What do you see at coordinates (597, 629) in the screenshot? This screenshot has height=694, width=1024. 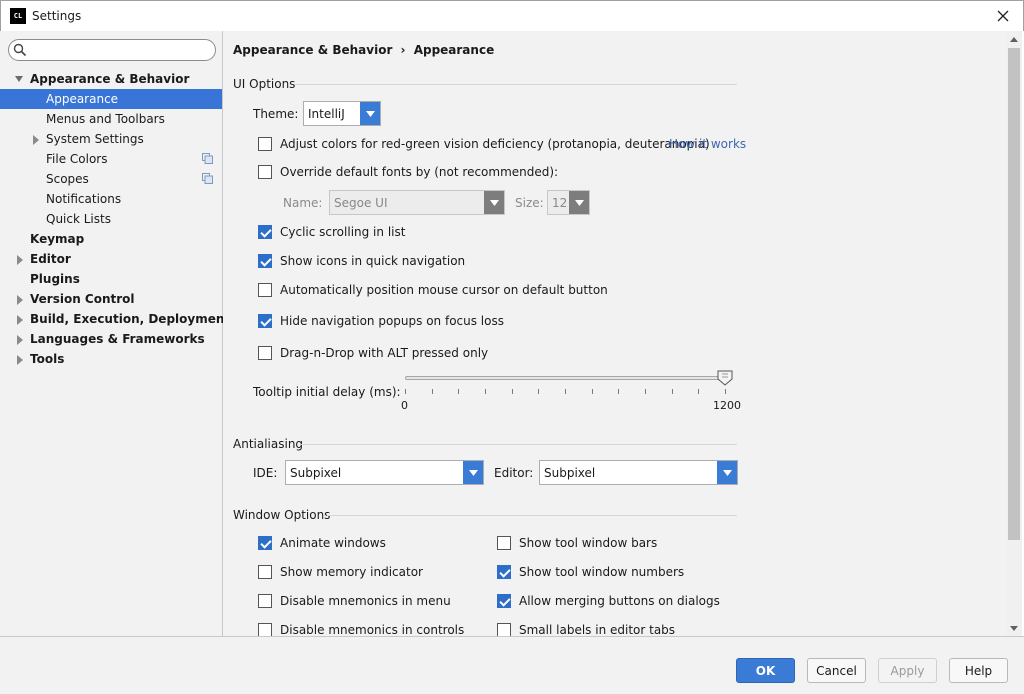 I see `checkbox-label: Small labels in editor tabs` at bounding box center [597, 629].